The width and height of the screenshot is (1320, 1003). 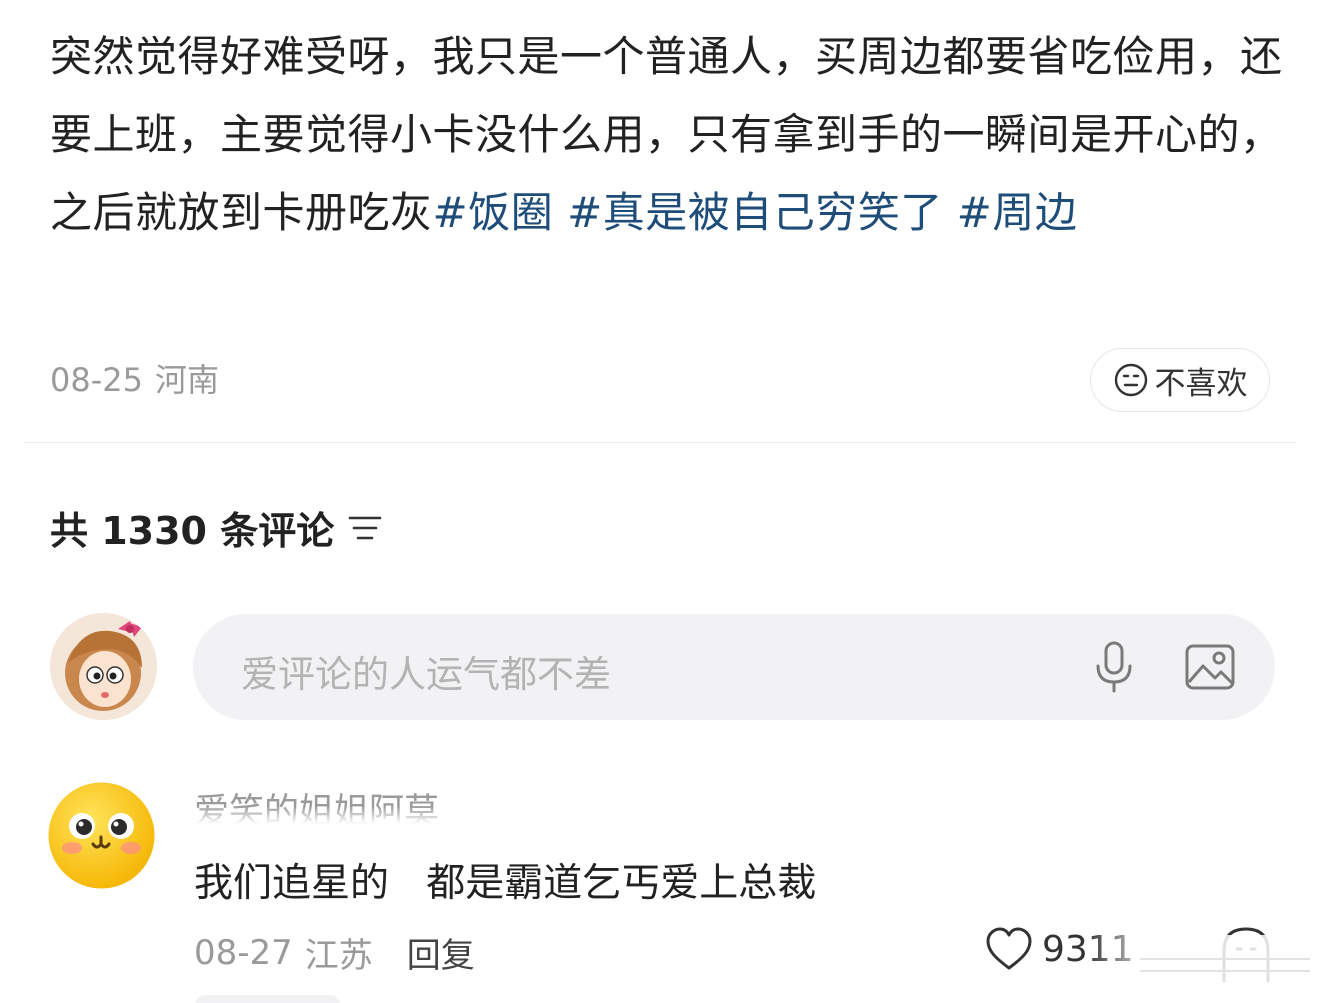 I want to click on next-comment-peek, so click(x=267, y=999).